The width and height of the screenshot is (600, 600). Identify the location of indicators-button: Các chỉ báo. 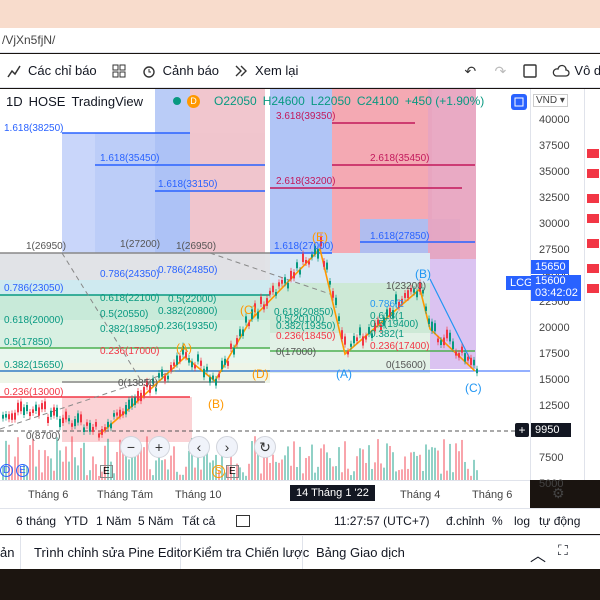
(51, 71).